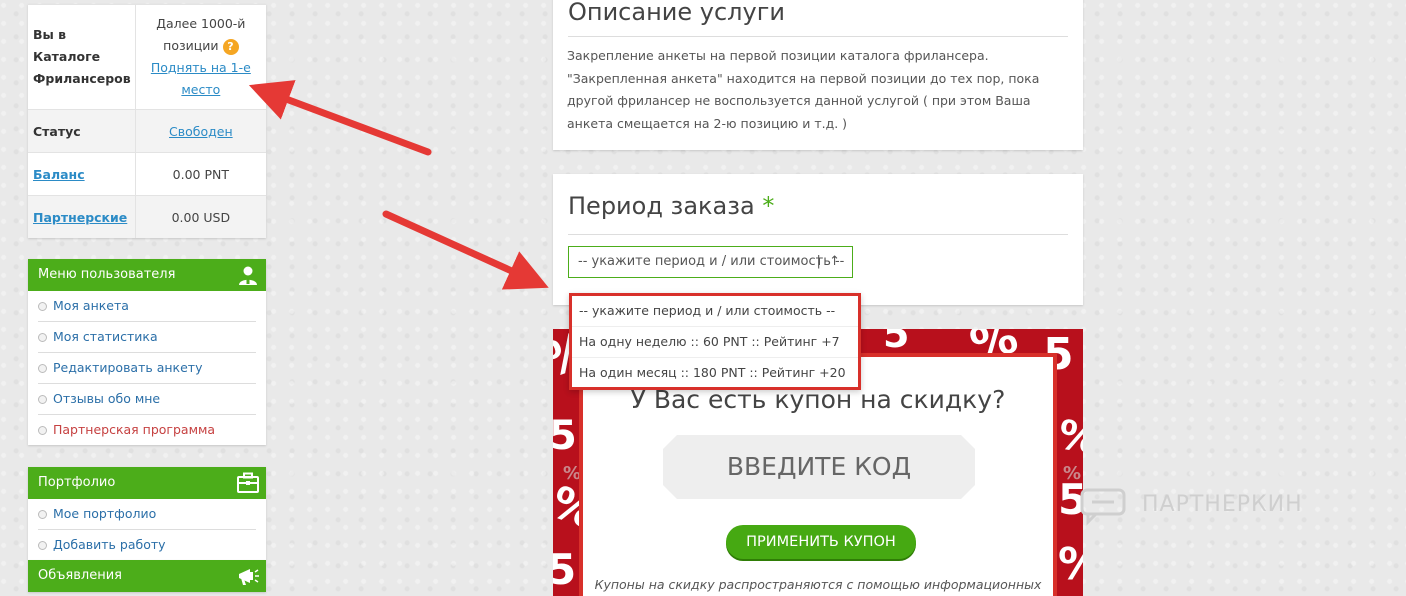  Describe the element at coordinates (398, 185) in the screenshot. I see `annotation-arrows` at that location.